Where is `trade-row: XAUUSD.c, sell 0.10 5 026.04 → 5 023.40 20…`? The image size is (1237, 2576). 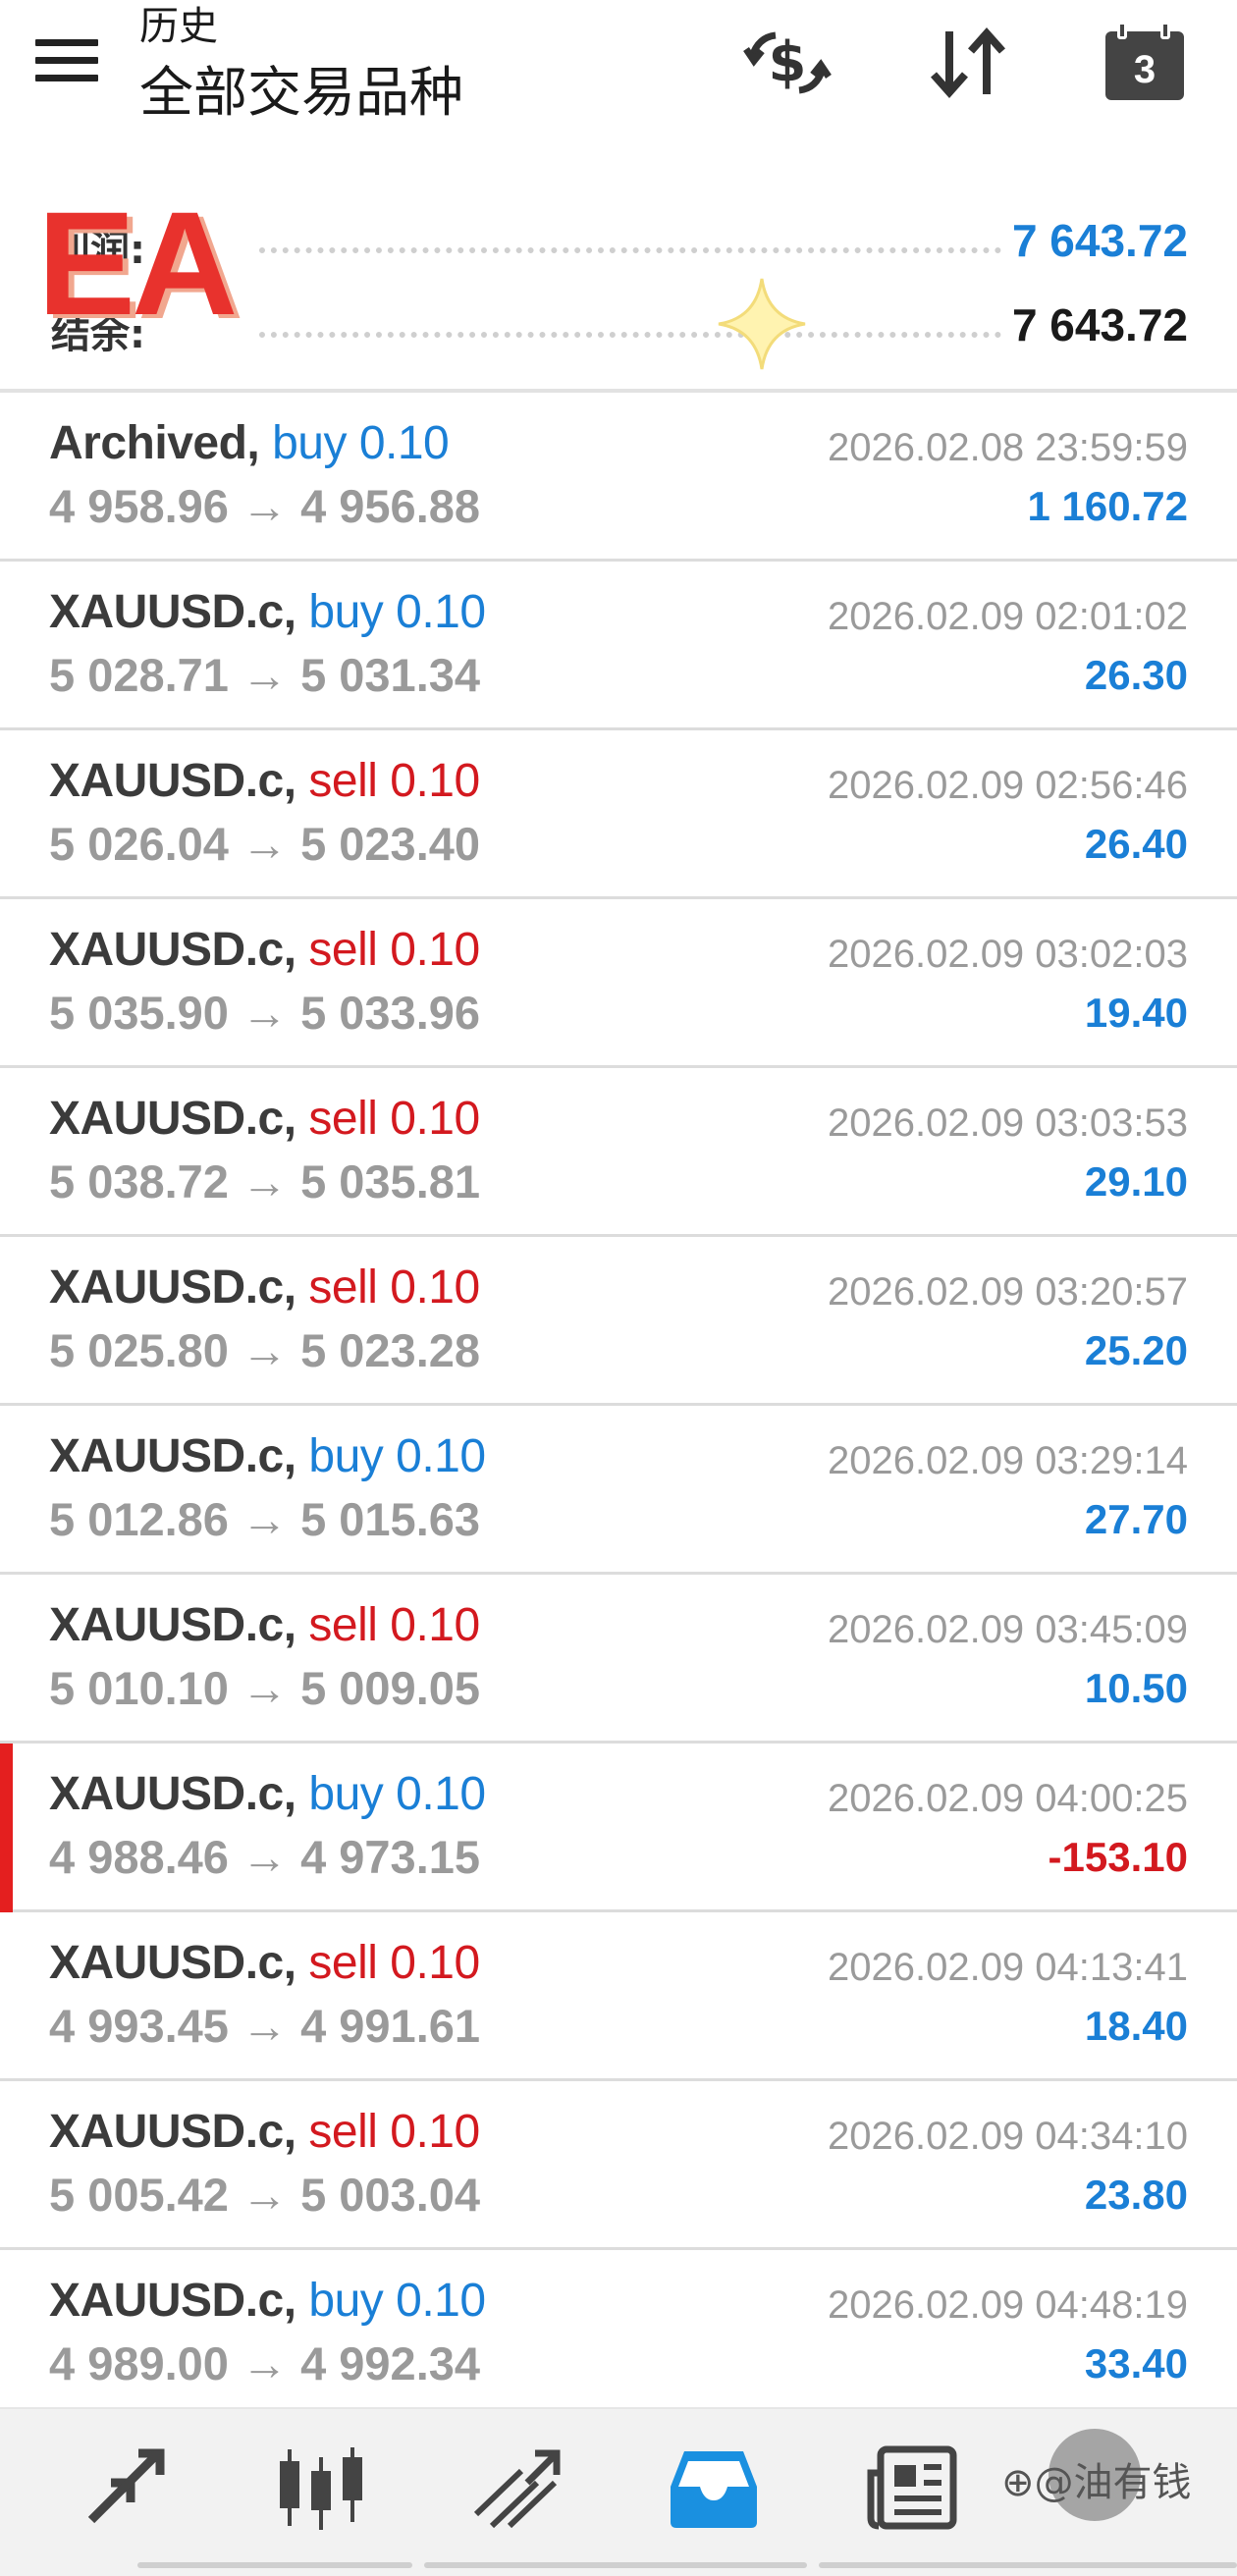
trade-row: XAUUSD.c, sell 0.10 5 026.04 → 5 023.40 20… is located at coordinates (618, 814).